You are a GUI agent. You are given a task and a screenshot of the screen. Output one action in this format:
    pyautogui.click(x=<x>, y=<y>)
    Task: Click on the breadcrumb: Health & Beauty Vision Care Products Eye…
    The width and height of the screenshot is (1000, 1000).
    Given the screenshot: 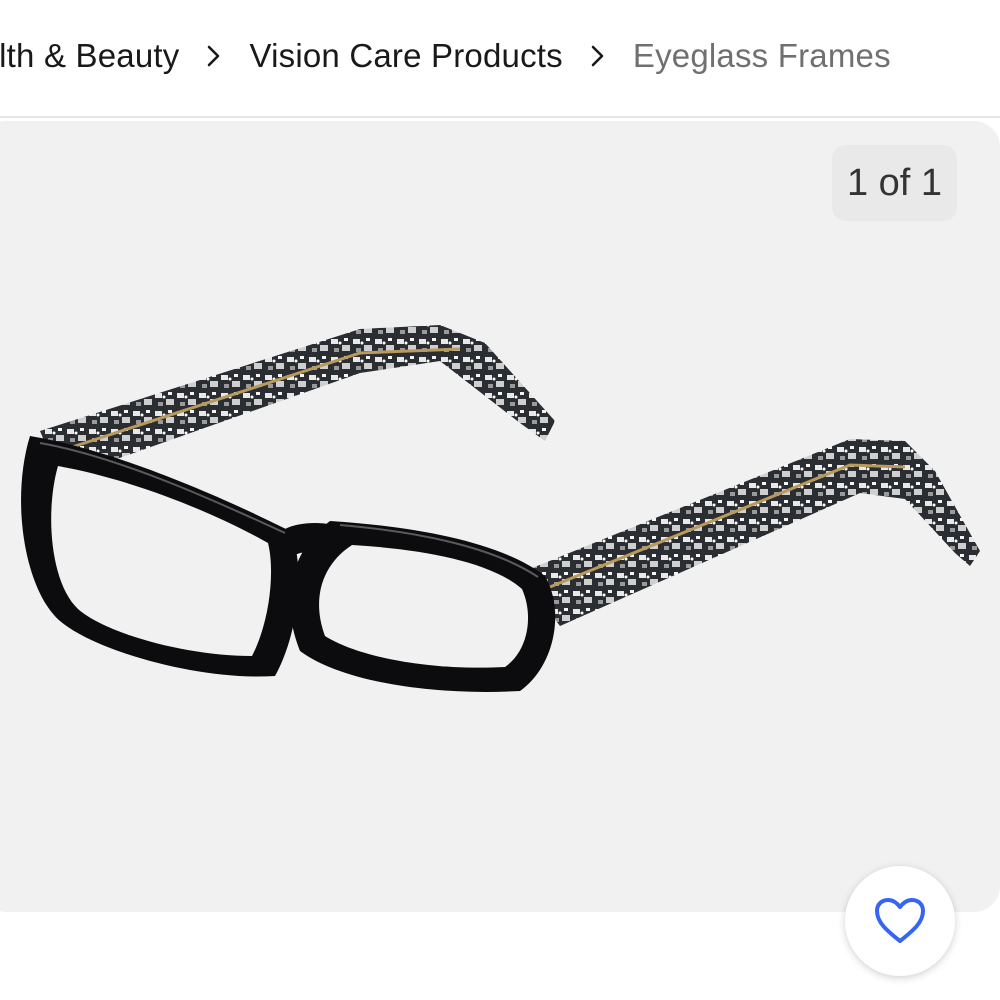 What is the action you would take?
    pyautogui.click(x=500, y=59)
    